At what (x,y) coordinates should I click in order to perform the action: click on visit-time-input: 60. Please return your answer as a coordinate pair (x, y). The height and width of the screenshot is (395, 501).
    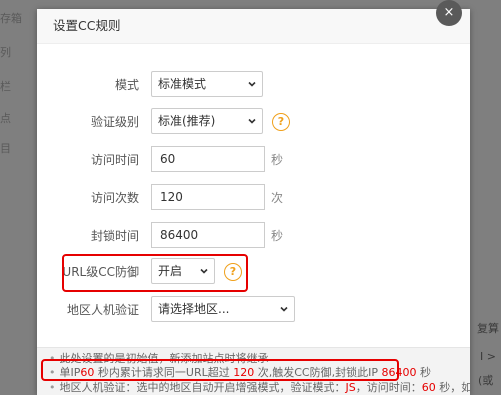
    Looking at the image, I should click on (208, 159).